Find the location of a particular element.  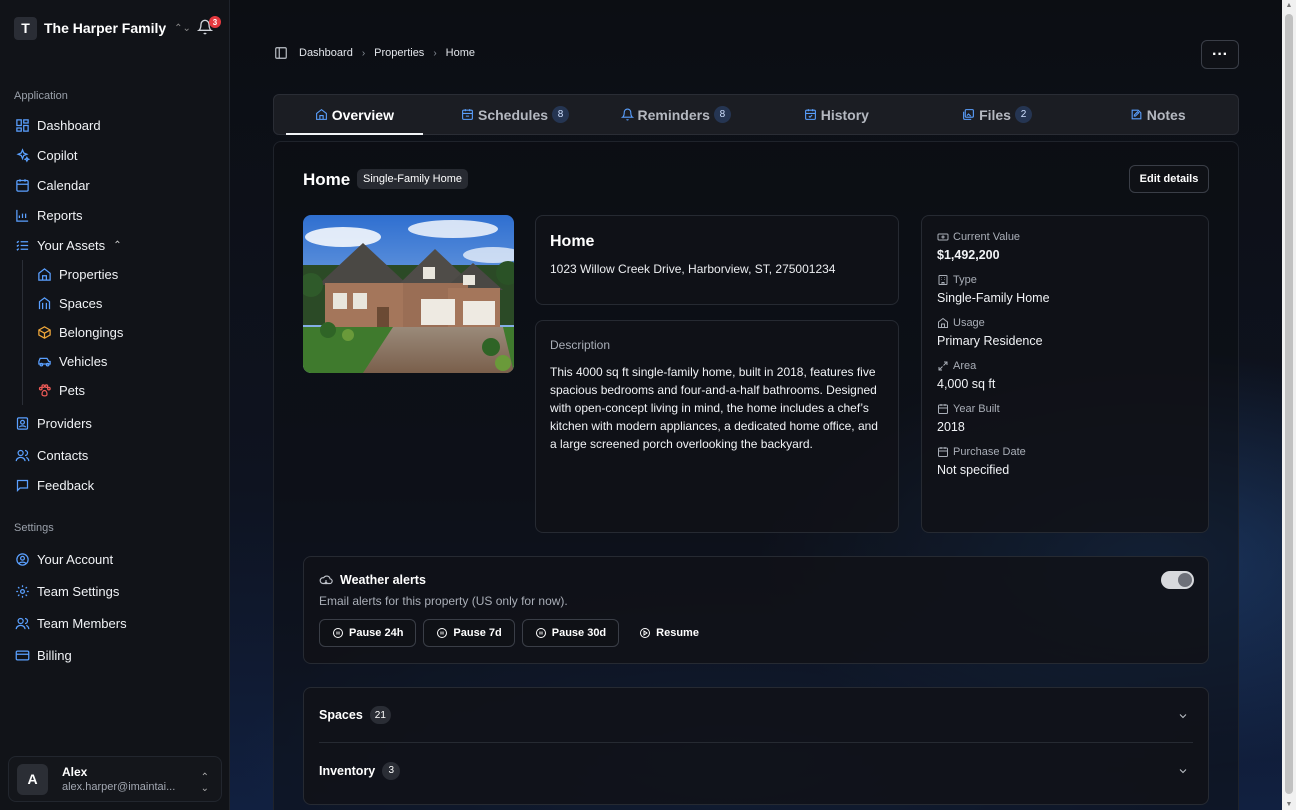

fact-value: Single-Family Home is located at coordinates (993, 298).